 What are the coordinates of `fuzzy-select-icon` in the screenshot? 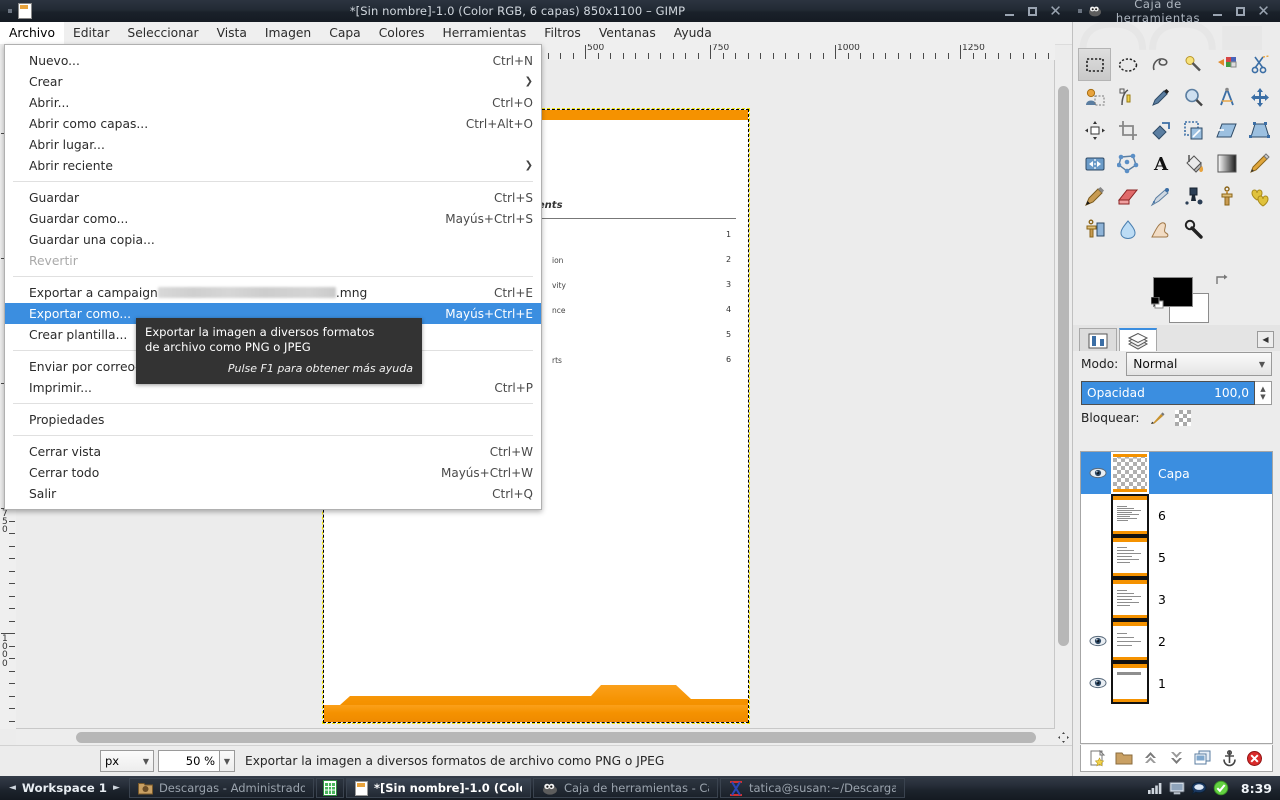 It's located at (1193, 64).